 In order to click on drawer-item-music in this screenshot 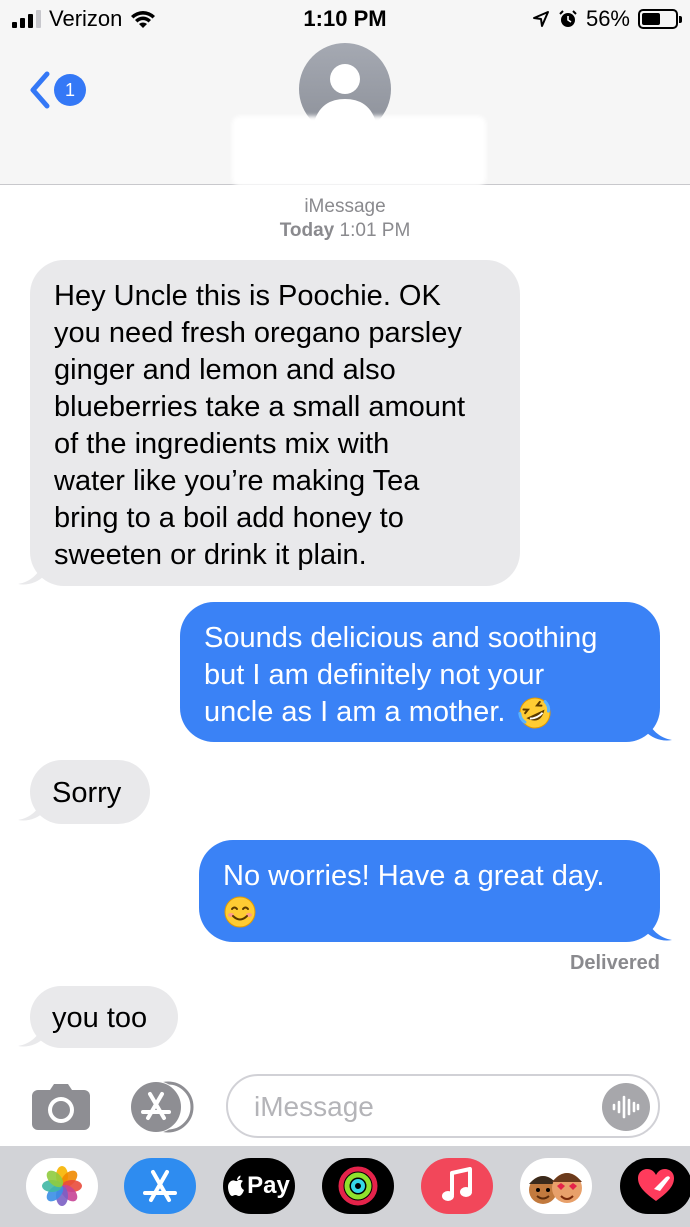, I will do `click(457, 1186)`.